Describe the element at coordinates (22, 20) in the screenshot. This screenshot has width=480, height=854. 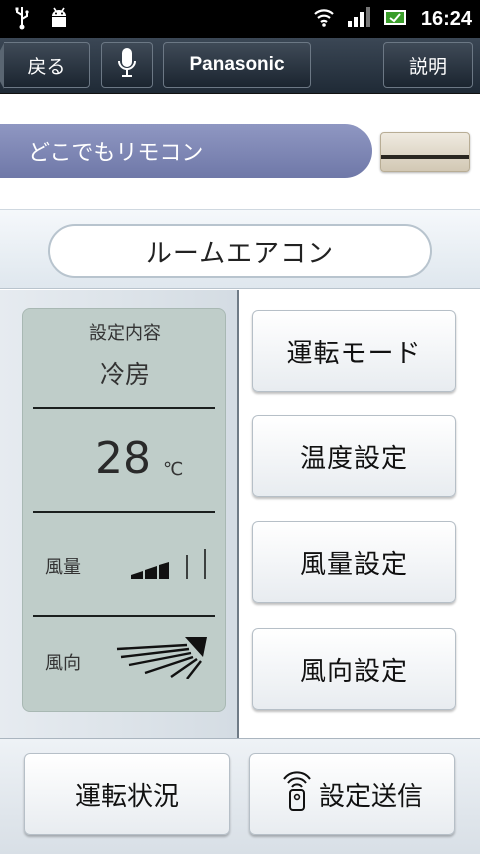
I see `usb-icon` at that location.